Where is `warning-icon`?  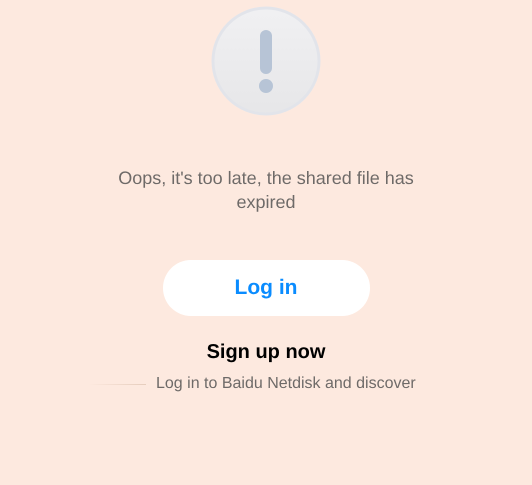 warning-icon is located at coordinates (266, 61).